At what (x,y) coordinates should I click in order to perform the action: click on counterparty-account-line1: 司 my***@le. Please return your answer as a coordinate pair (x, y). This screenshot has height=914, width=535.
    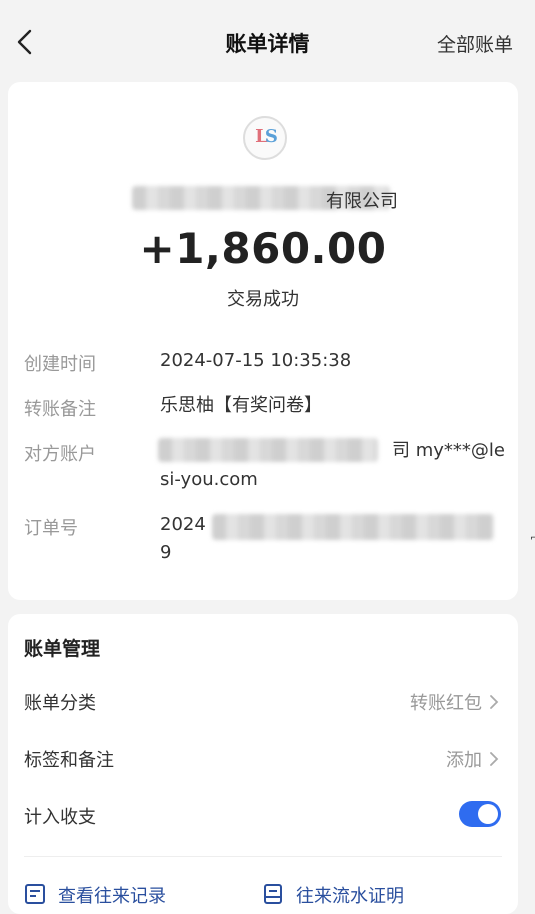
    Looking at the image, I should click on (448, 450).